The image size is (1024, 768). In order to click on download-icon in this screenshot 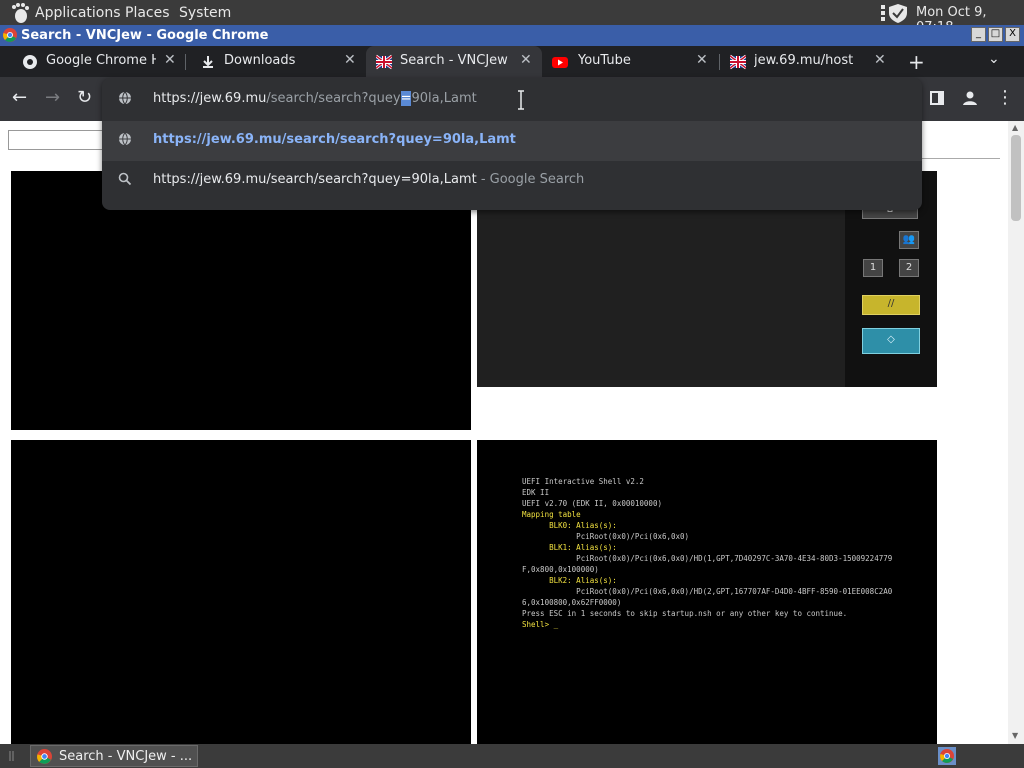, I will do `click(208, 62)`.